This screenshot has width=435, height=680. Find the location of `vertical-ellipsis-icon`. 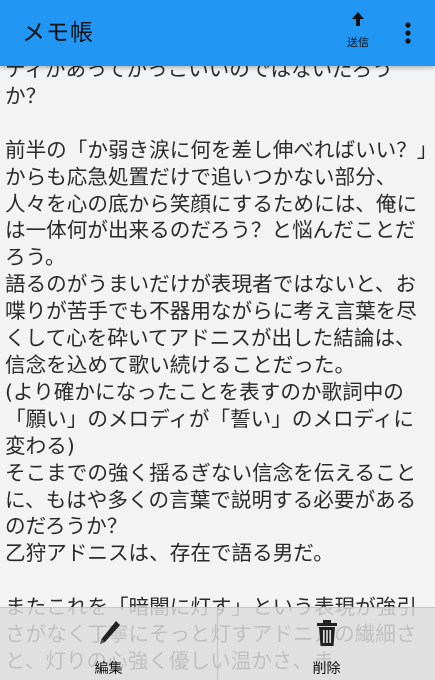

vertical-ellipsis-icon is located at coordinates (408, 33).